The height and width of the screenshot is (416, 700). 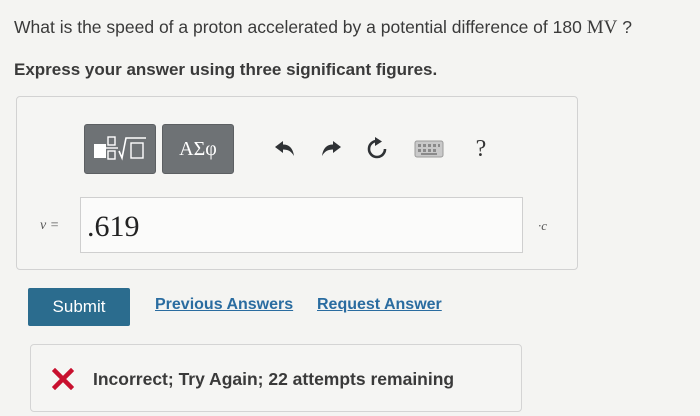 What do you see at coordinates (50, 225) in the screenshot?
I see `variable-label: v =` at bounding box center [50, 225].